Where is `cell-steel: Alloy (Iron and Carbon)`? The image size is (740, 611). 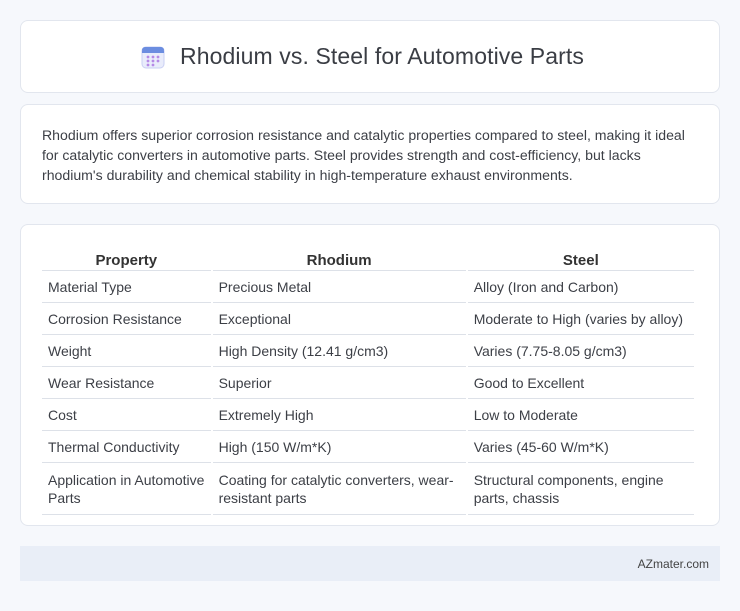 cell-steel: Alloy (Iron and Carbon) is located at coordinates (580, 287).